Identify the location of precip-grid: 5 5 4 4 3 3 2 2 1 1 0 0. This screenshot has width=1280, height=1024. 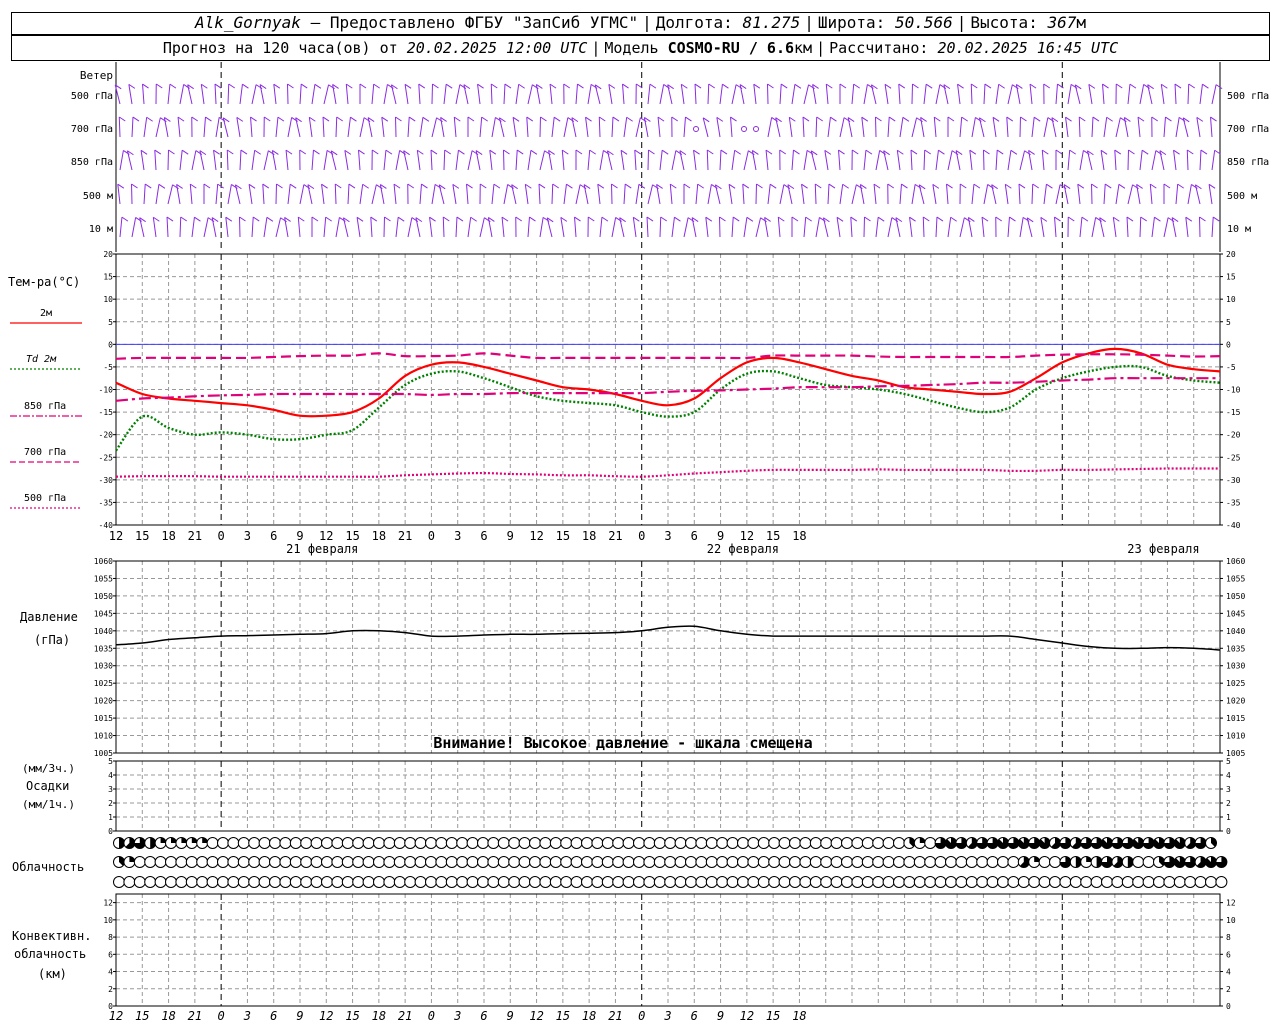
(669, 796).